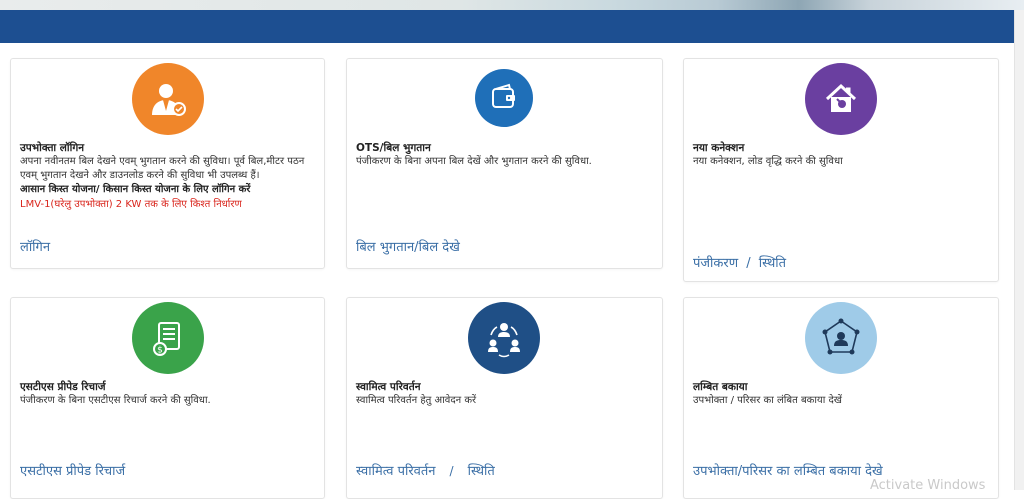 The width and height of the screenshot is (1024, 499). Describe the element at coordinates (719, 148) in the screenshot. I see `card-title: नया कनेक्शन` at that location.